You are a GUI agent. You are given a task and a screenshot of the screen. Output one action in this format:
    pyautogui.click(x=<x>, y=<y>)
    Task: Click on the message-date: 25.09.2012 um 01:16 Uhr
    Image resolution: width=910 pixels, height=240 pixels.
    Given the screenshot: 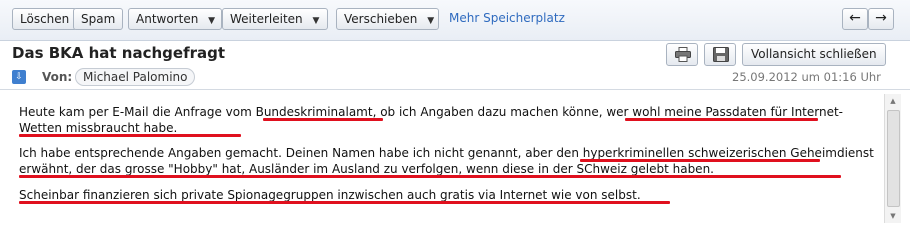 What is the action you would take?
    pyautogui.click(x=806, y=77)
    